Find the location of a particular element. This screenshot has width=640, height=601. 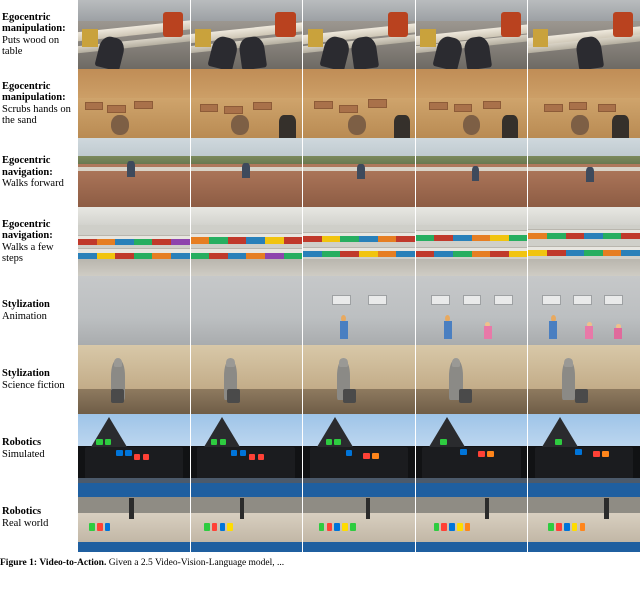

row-label: Egocentric navigation: Walks forward is located at coordinates (39, 172).